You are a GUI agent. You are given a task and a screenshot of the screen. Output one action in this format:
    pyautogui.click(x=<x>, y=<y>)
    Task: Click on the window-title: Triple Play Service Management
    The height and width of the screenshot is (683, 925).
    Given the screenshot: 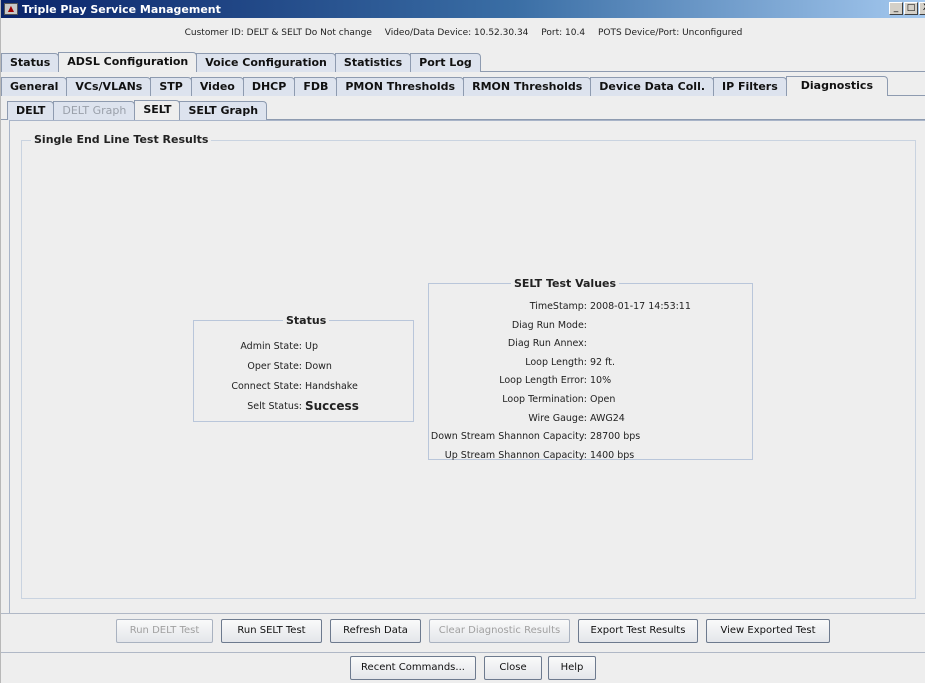 What is the action you would take?
    pyautogui.click(x=121, y=9)
    